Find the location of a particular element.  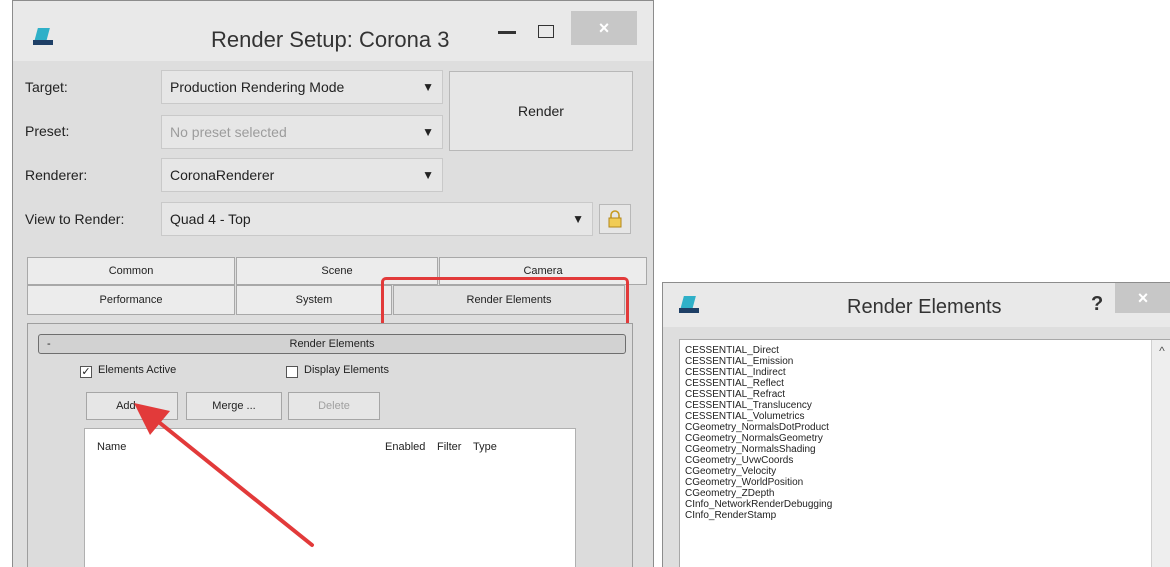

minimize-icon is located at coordinates (507, 32).